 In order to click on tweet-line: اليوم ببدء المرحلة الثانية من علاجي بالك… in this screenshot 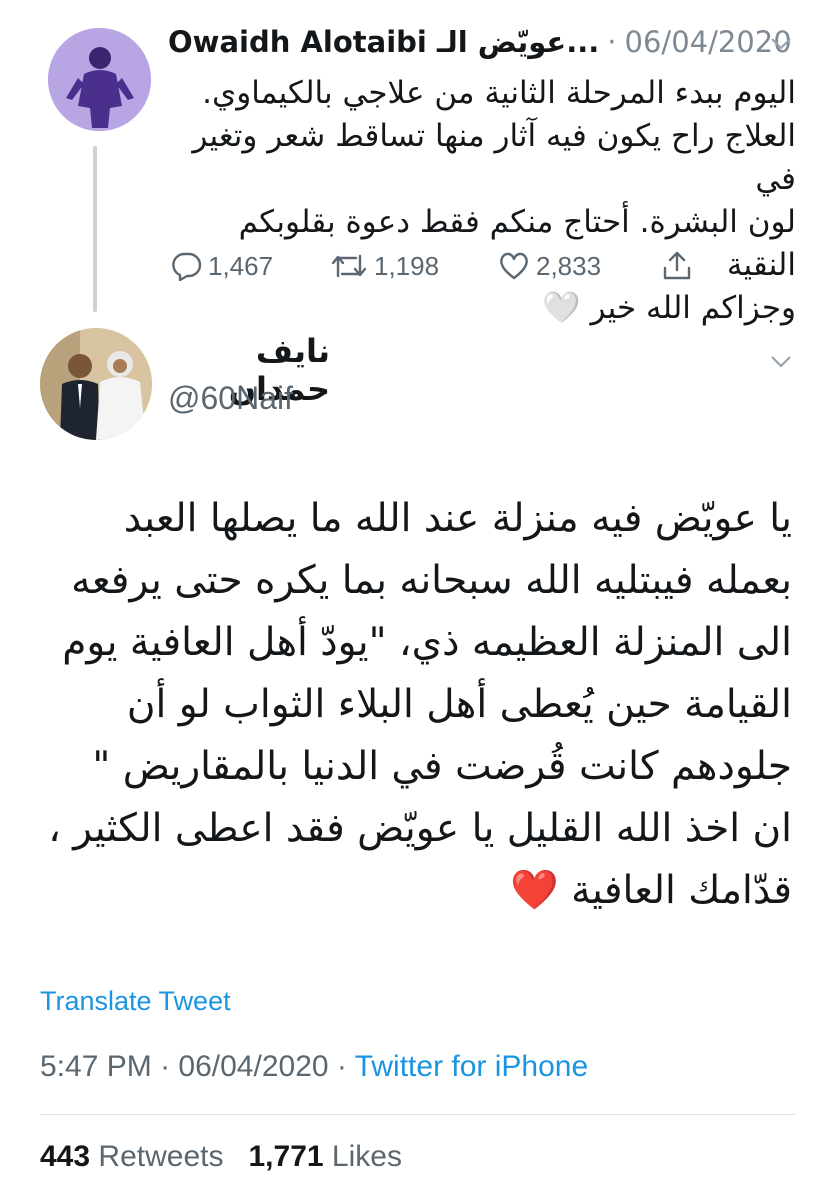, I will do `click(499, 93)`.